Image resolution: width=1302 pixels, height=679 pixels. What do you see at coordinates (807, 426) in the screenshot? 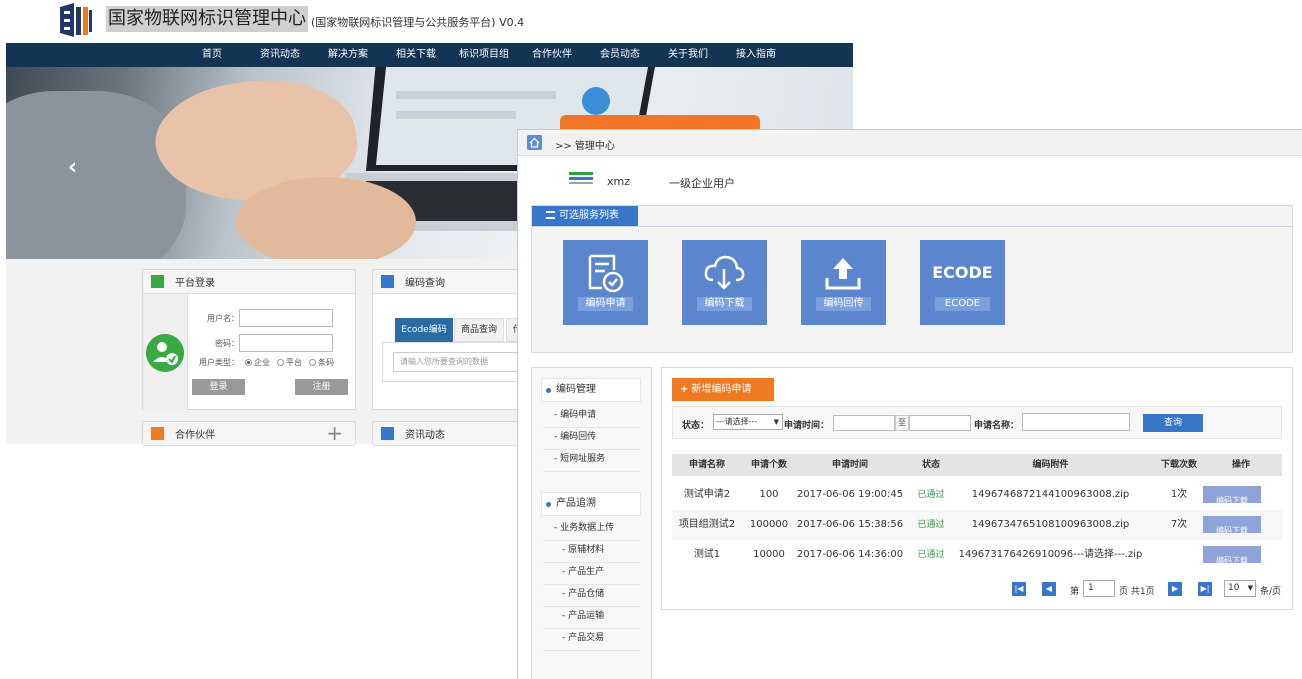
I see `time-filter-label: 申请时间：` at bounding box center [807, 426].